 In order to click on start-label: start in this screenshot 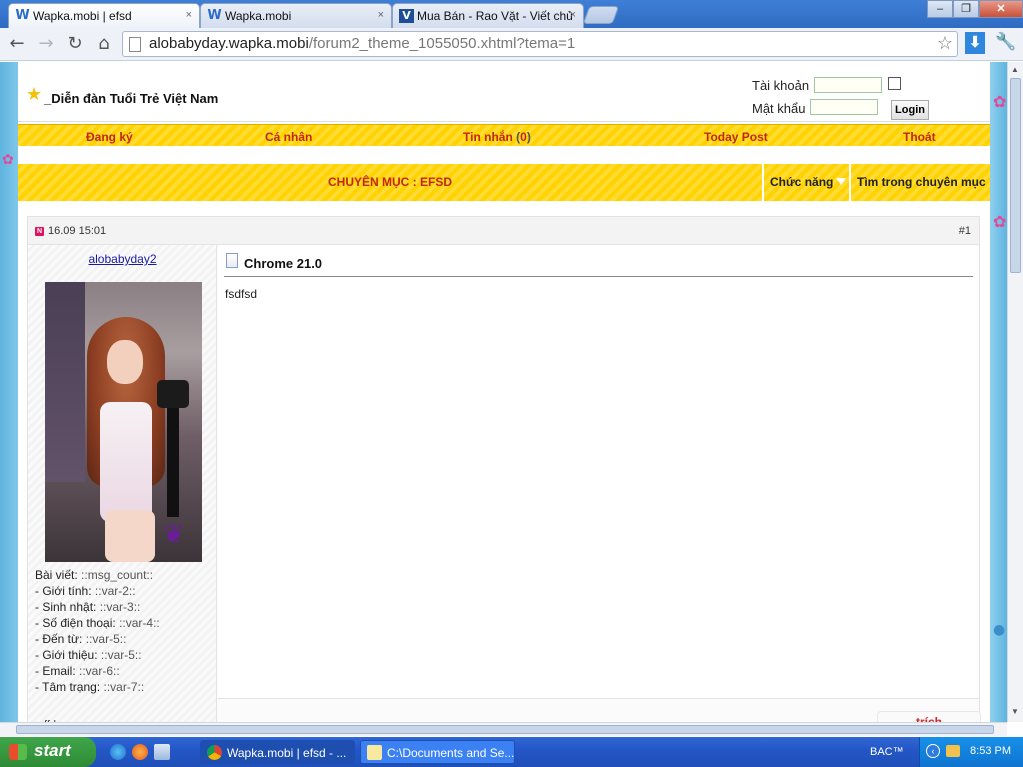, I will do `click(52, 750)`.